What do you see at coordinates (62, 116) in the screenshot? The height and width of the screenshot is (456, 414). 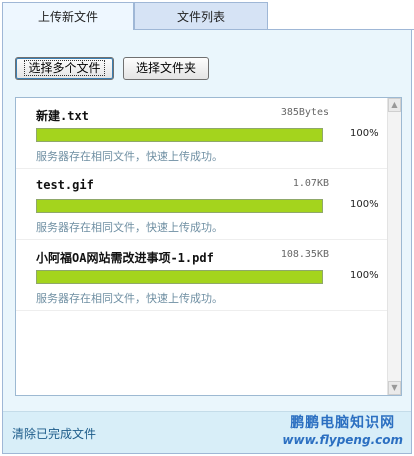 I see `file-name: 新建.txt` at bounding box center [62, 116].